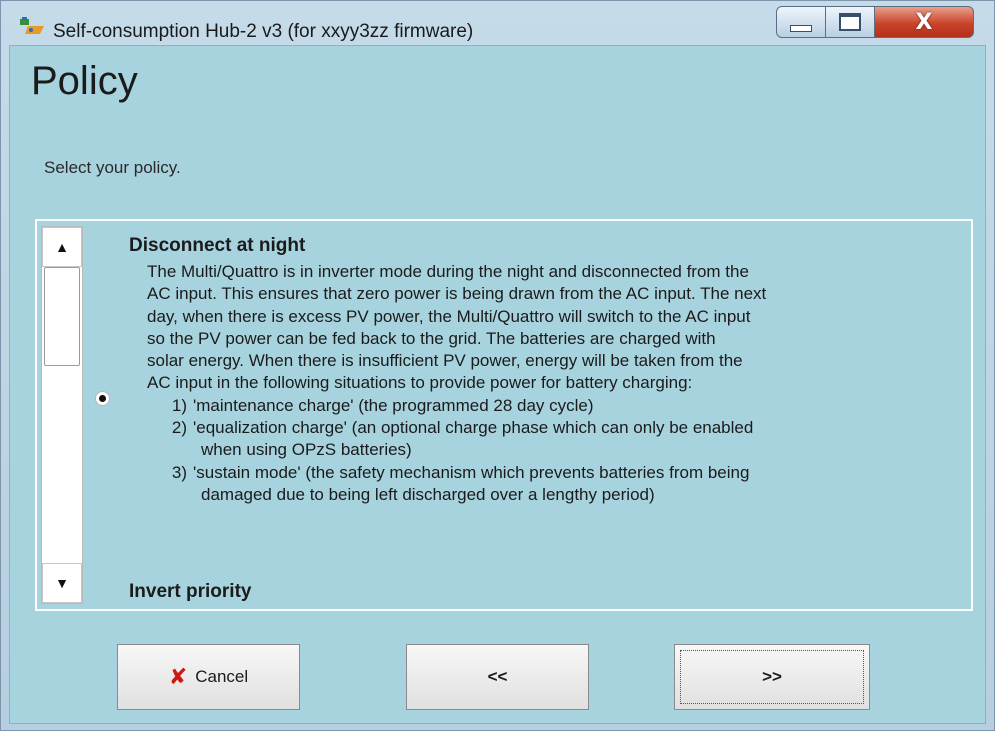 This screenshot has width=995, height=731. I want to click on page-subtitle: Select your policy., so click(112, 167).